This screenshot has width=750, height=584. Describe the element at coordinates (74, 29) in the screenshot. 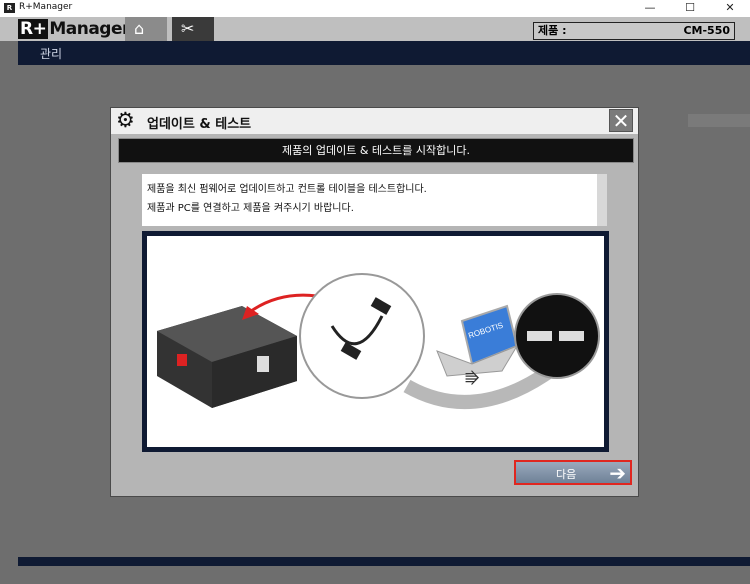

I see `app-logo: R+ Manager` at that location.